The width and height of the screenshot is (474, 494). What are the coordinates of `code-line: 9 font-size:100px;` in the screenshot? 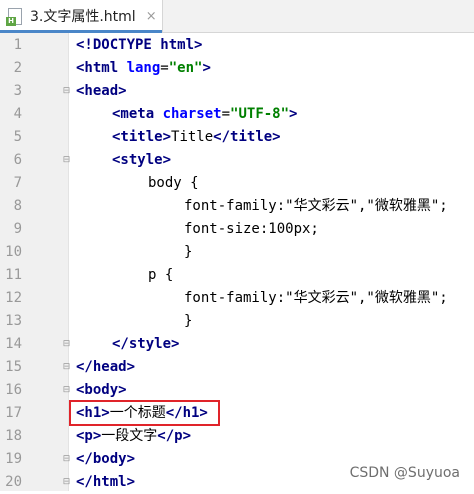 It's located at (237, 229).